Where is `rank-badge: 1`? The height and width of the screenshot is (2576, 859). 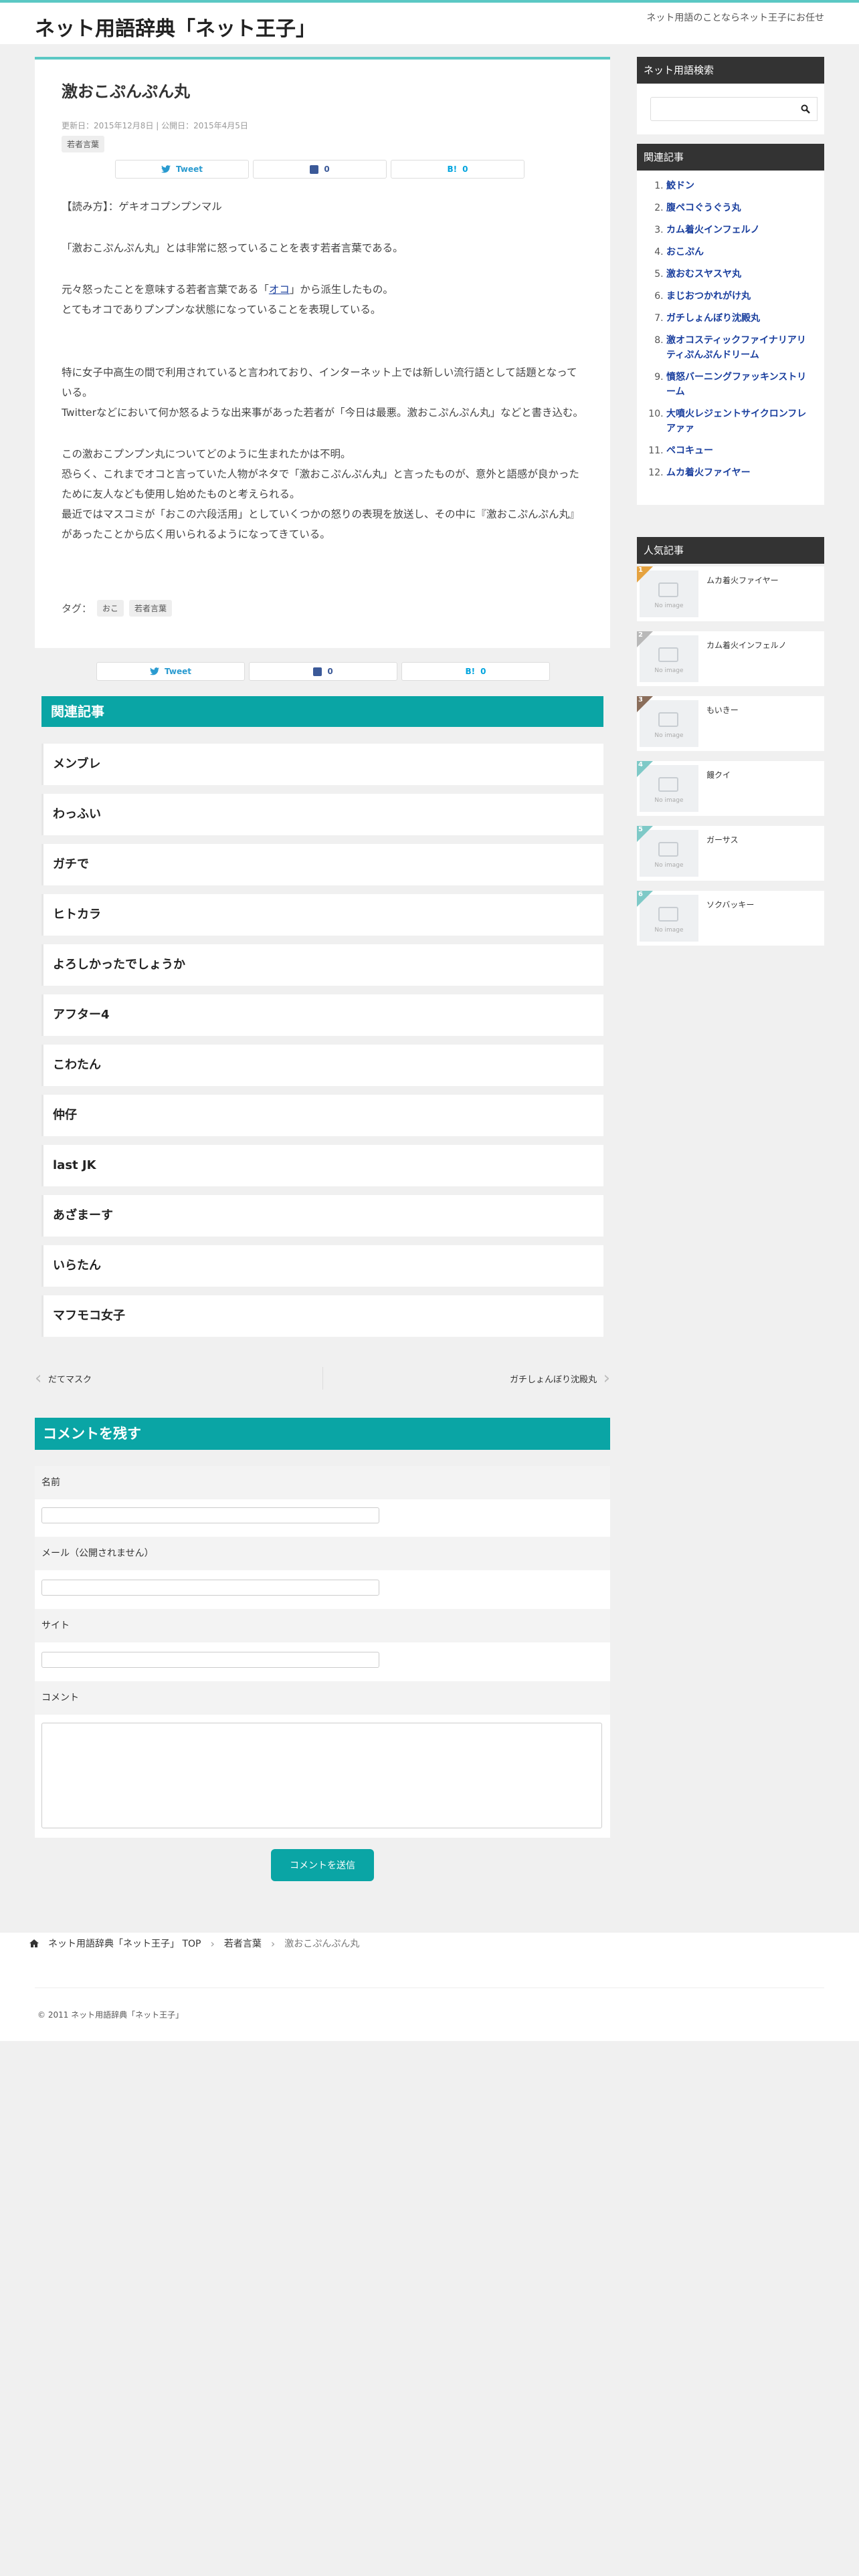 rank-badge: 1 is located at coordinates (645, 574).